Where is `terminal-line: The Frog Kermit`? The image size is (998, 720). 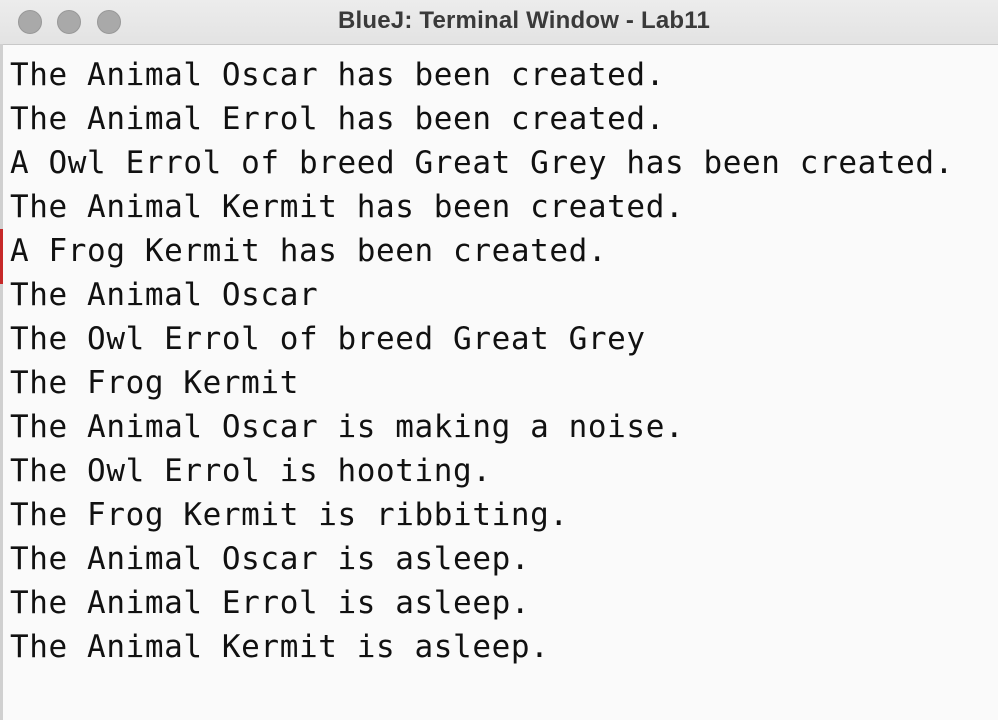
terminal-line: The Frog Kermit is located at coordinates (154, 383).